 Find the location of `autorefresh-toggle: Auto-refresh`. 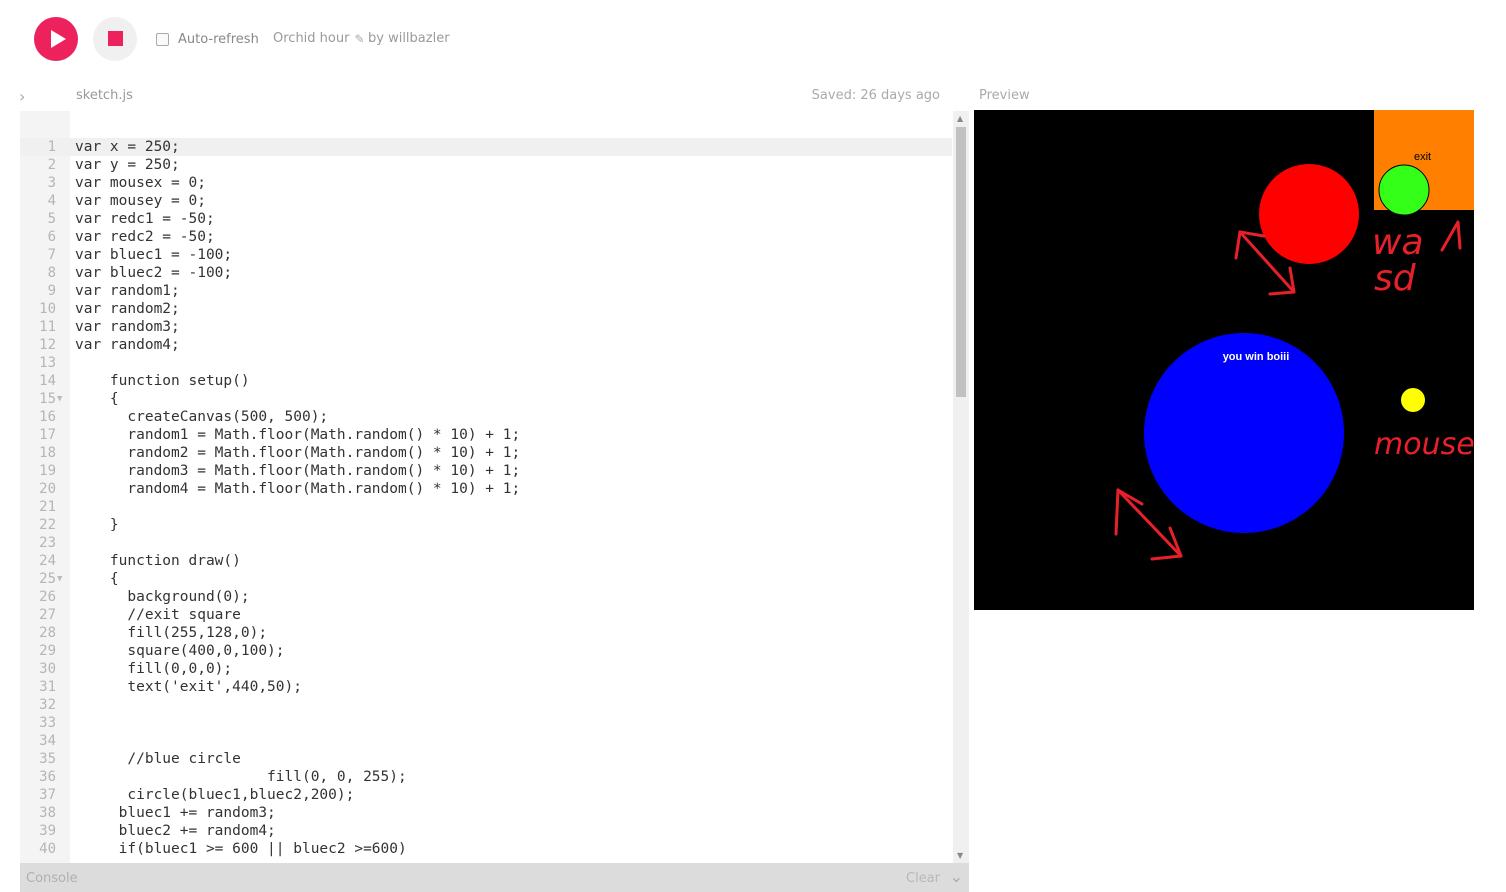

autorefresh-toggle: Auto-refresh is located at coordinates (207, 39).